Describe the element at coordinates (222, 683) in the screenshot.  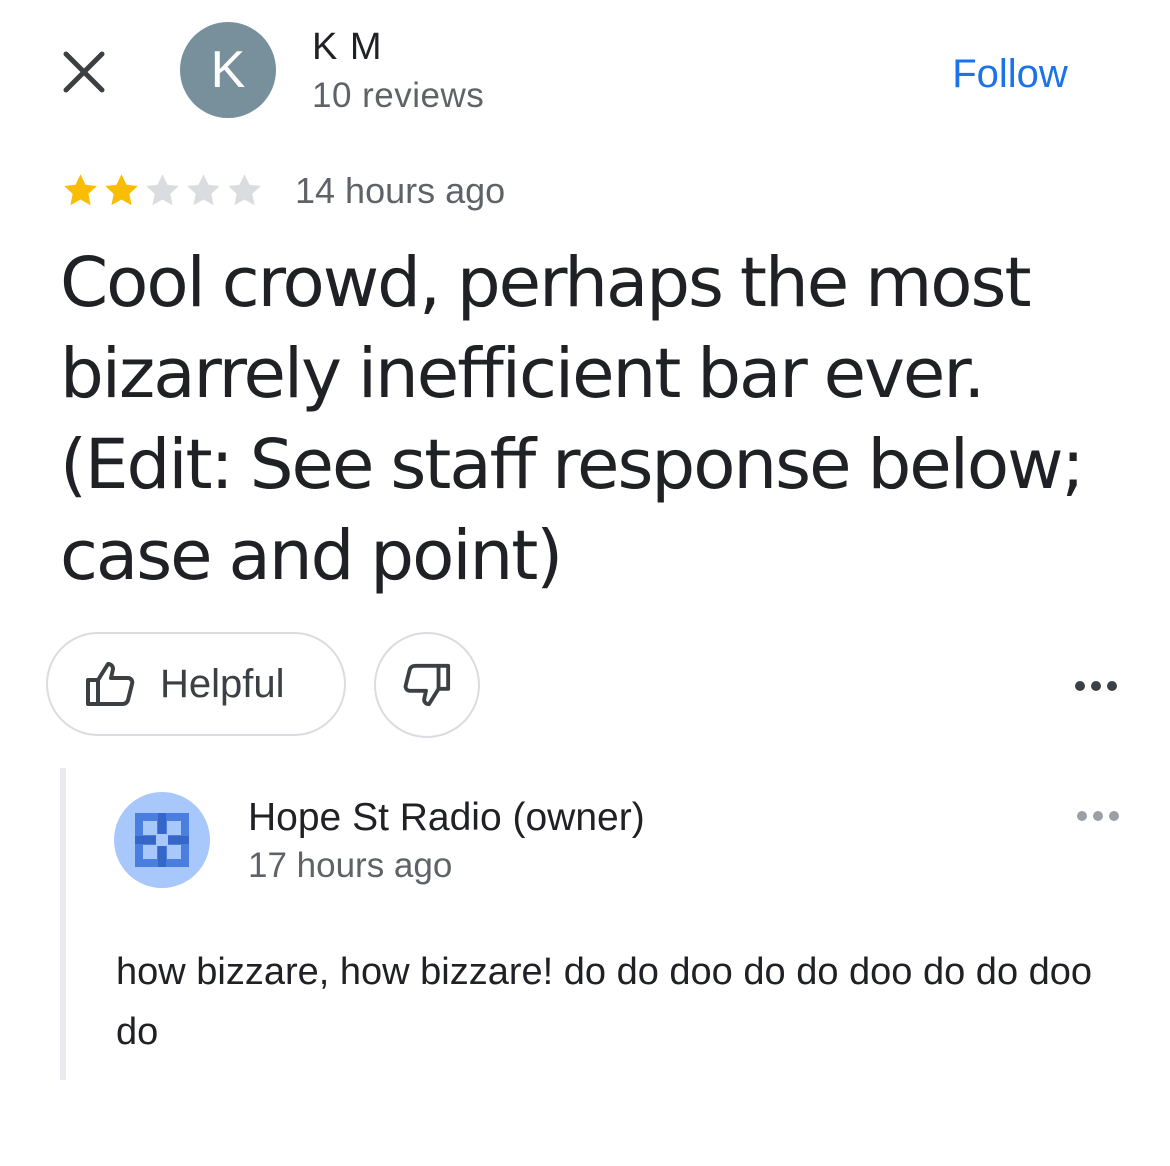
I see `helpful-label: Helpful` at that location.